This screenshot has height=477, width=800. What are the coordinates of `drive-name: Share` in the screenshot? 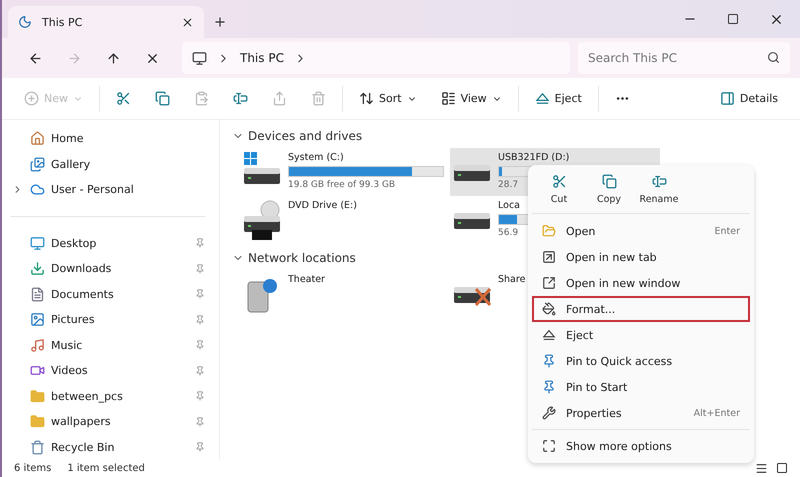 It's located at (512, 279).